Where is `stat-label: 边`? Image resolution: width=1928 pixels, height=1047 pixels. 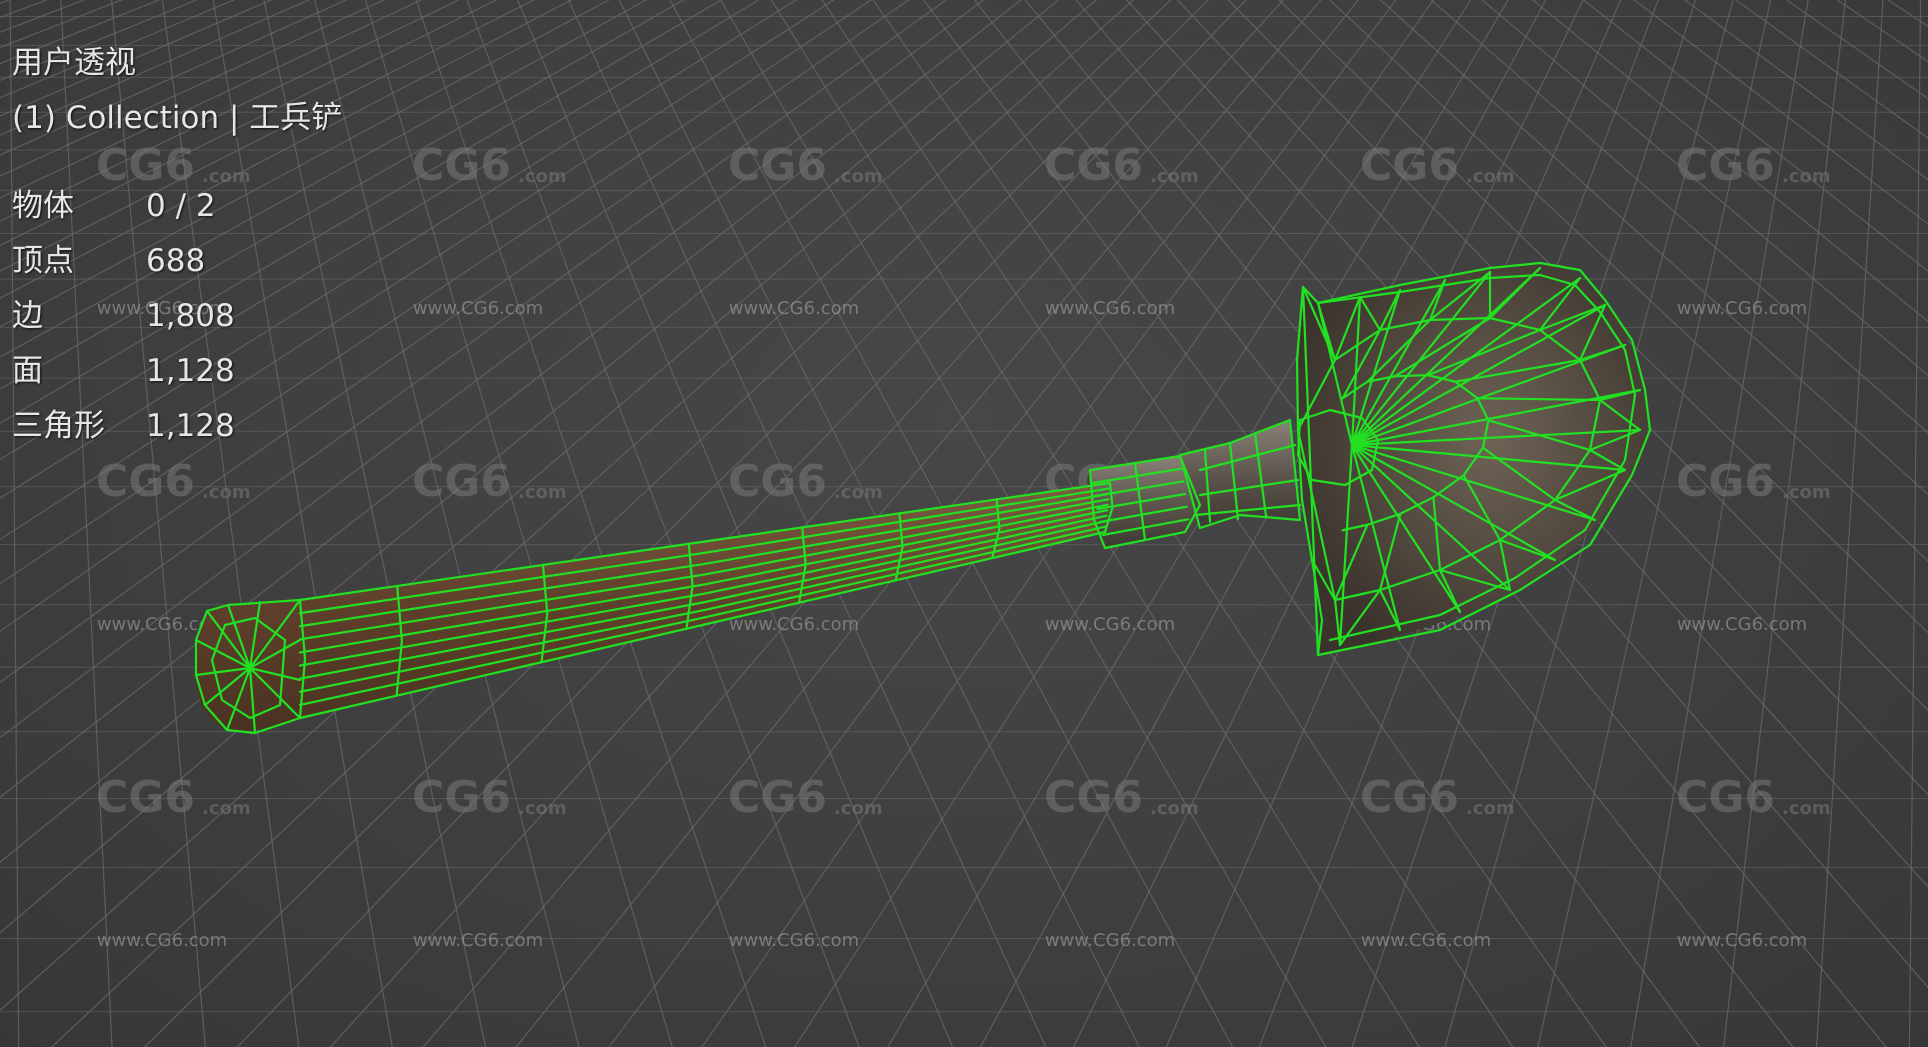
stat-label: 边 is located at coordinates (27, 316).